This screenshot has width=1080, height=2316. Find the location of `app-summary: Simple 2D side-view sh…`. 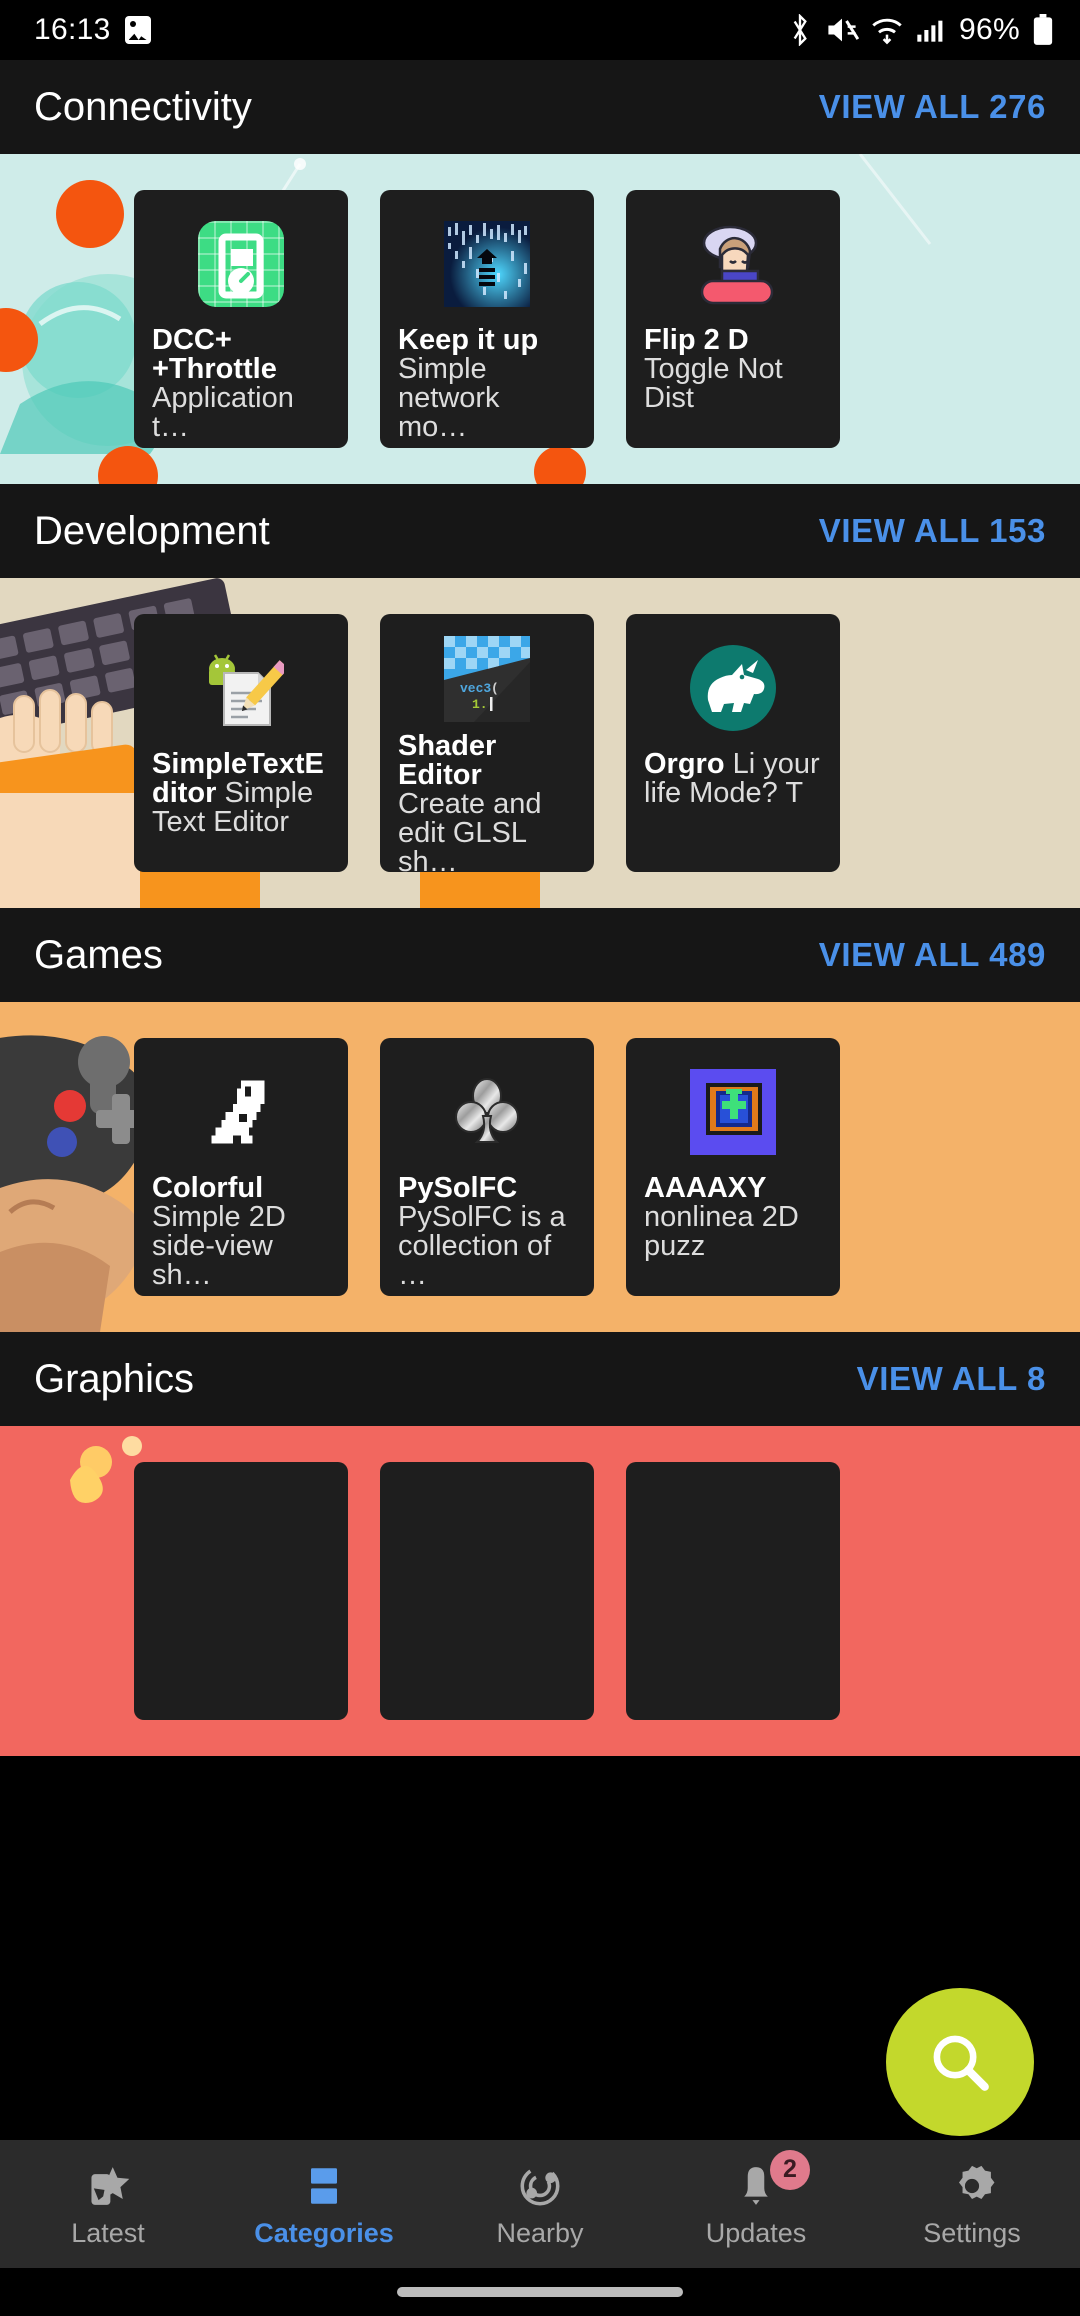

app-summary: Simple 2D side-view sh… is located at coordinates (219, 1246).